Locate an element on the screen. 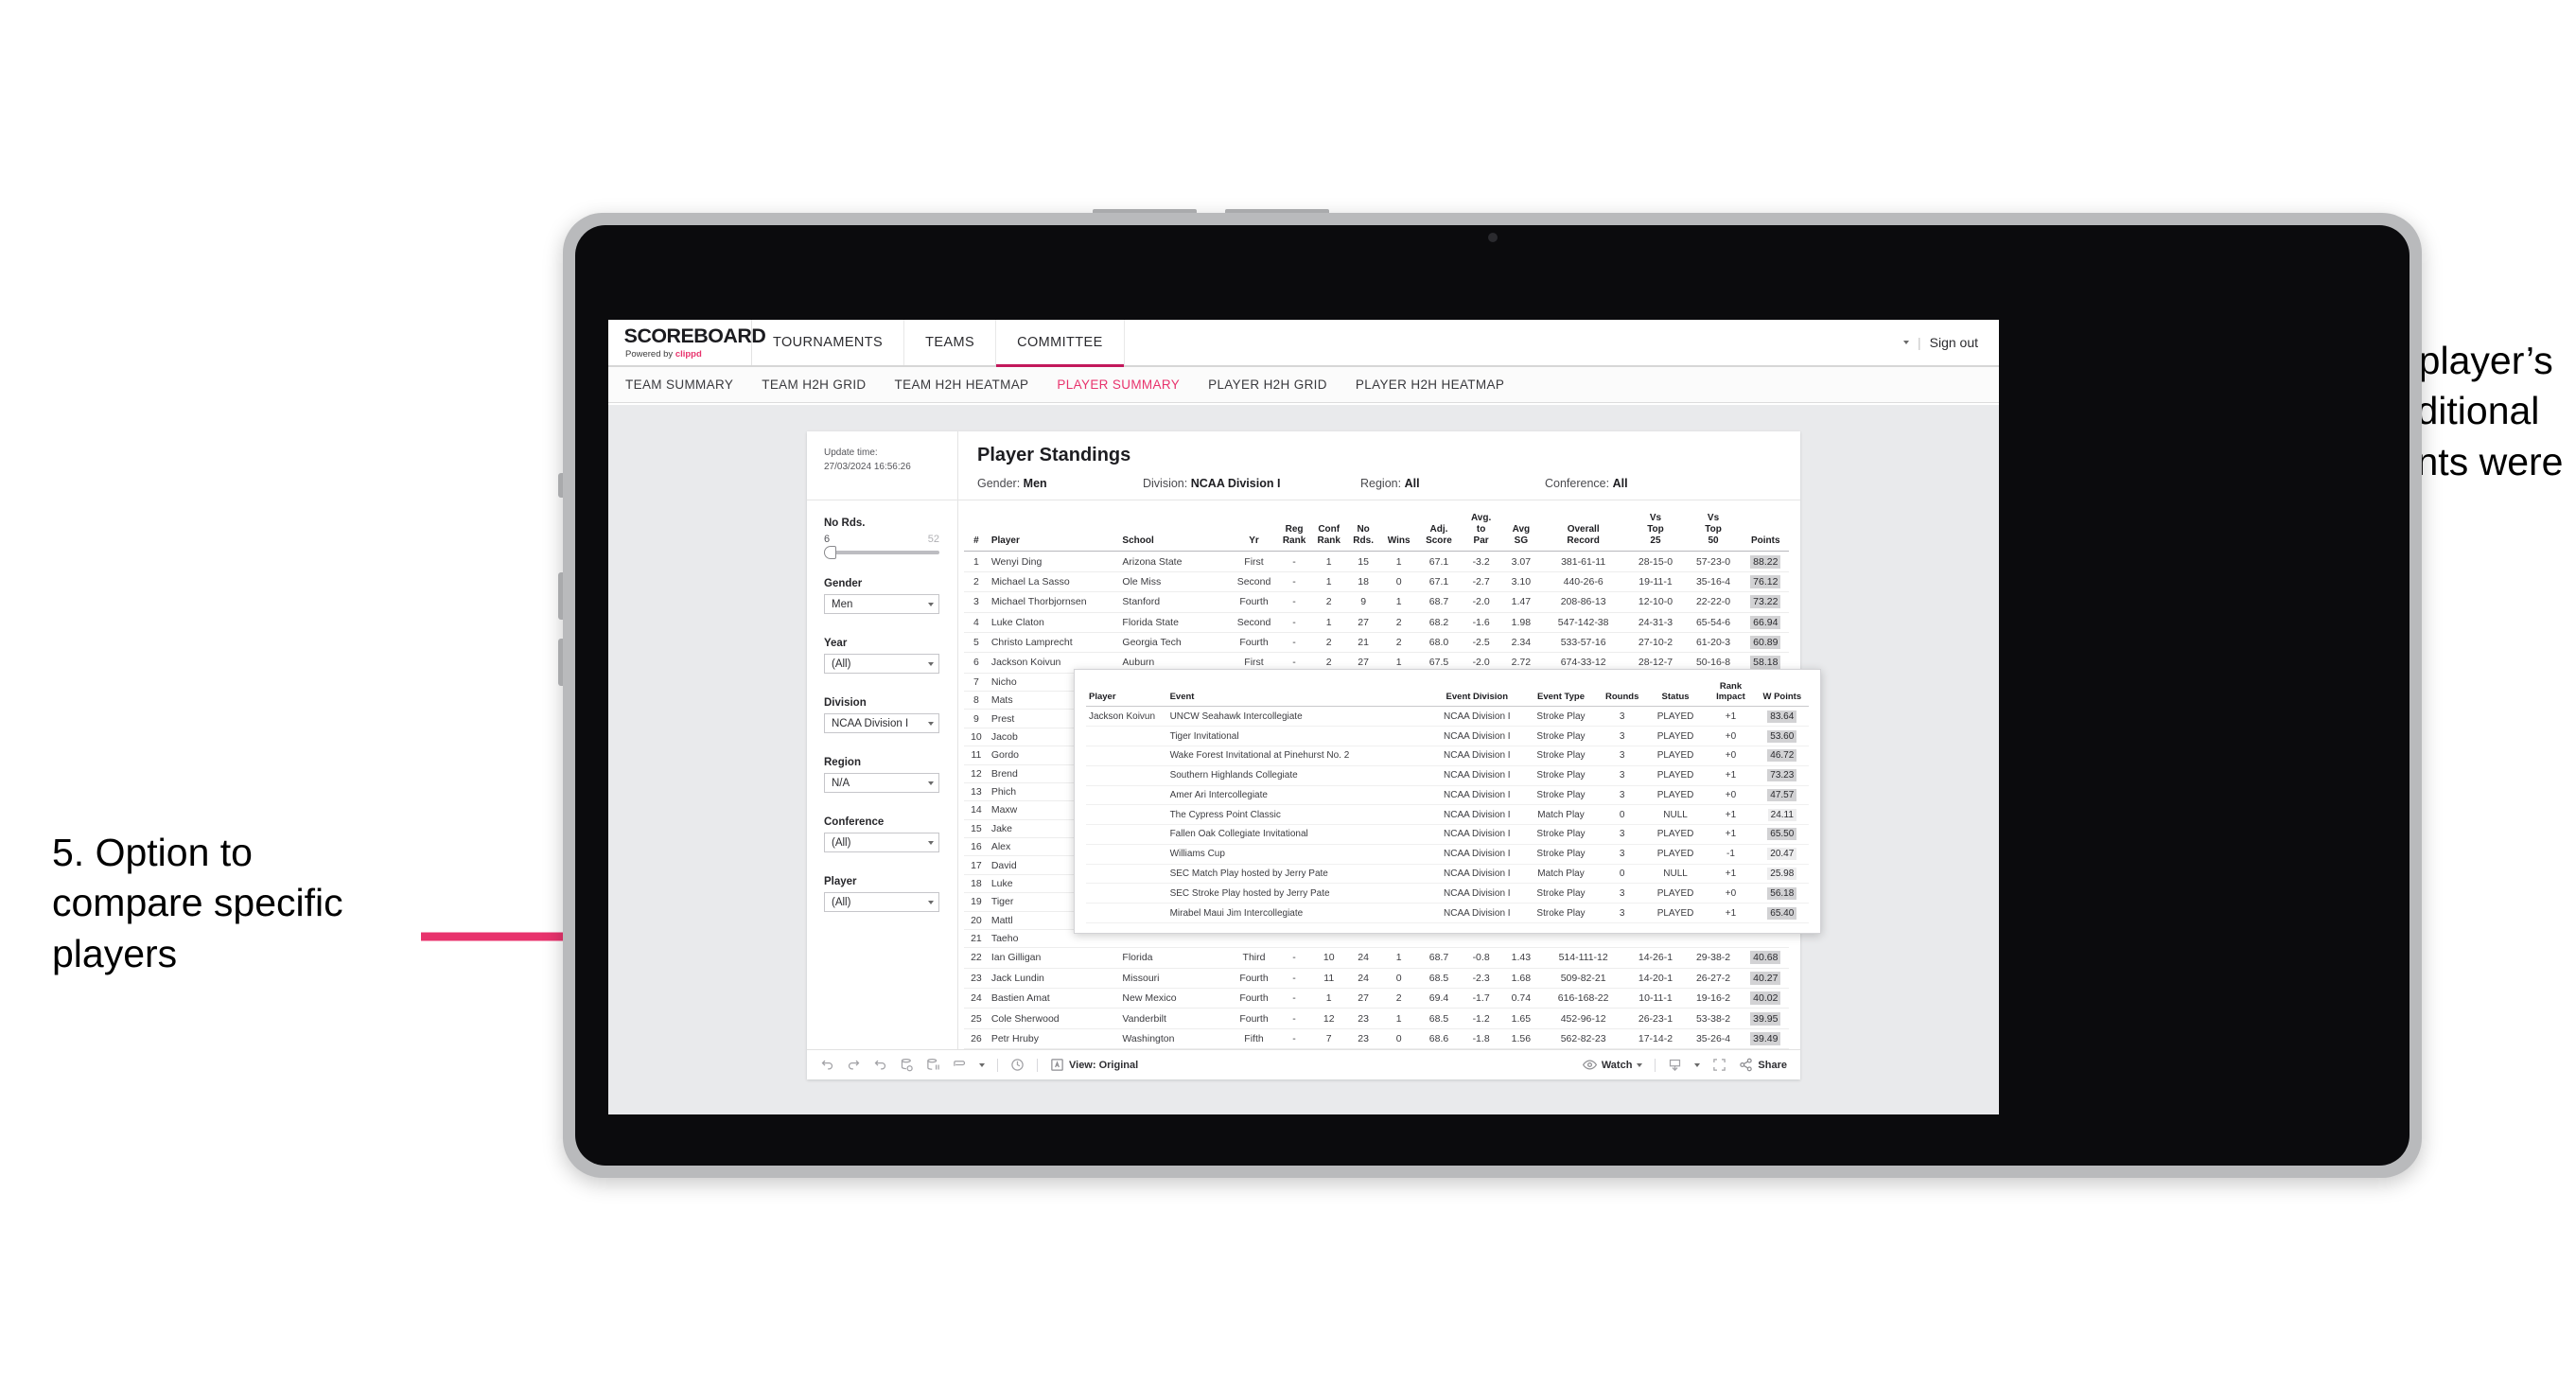  cell-points: 88.22 is located at coordinates (1766, 561).